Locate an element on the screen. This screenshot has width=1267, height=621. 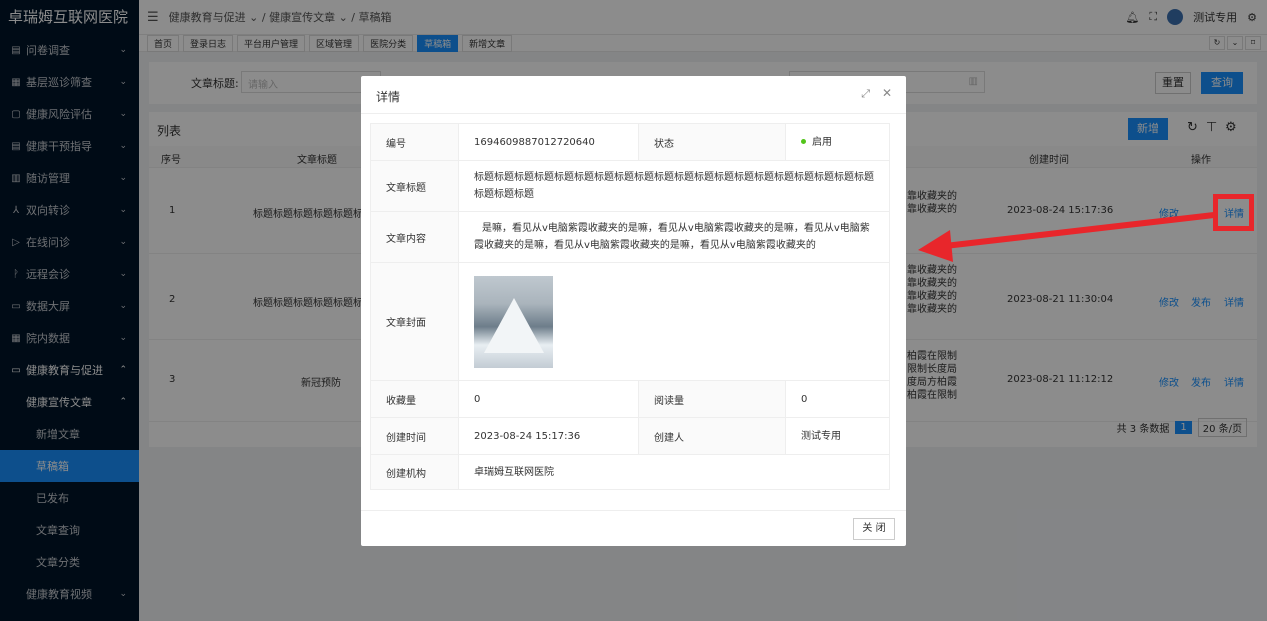
close-button: 关 闭 is located at coordinates (874, 529).